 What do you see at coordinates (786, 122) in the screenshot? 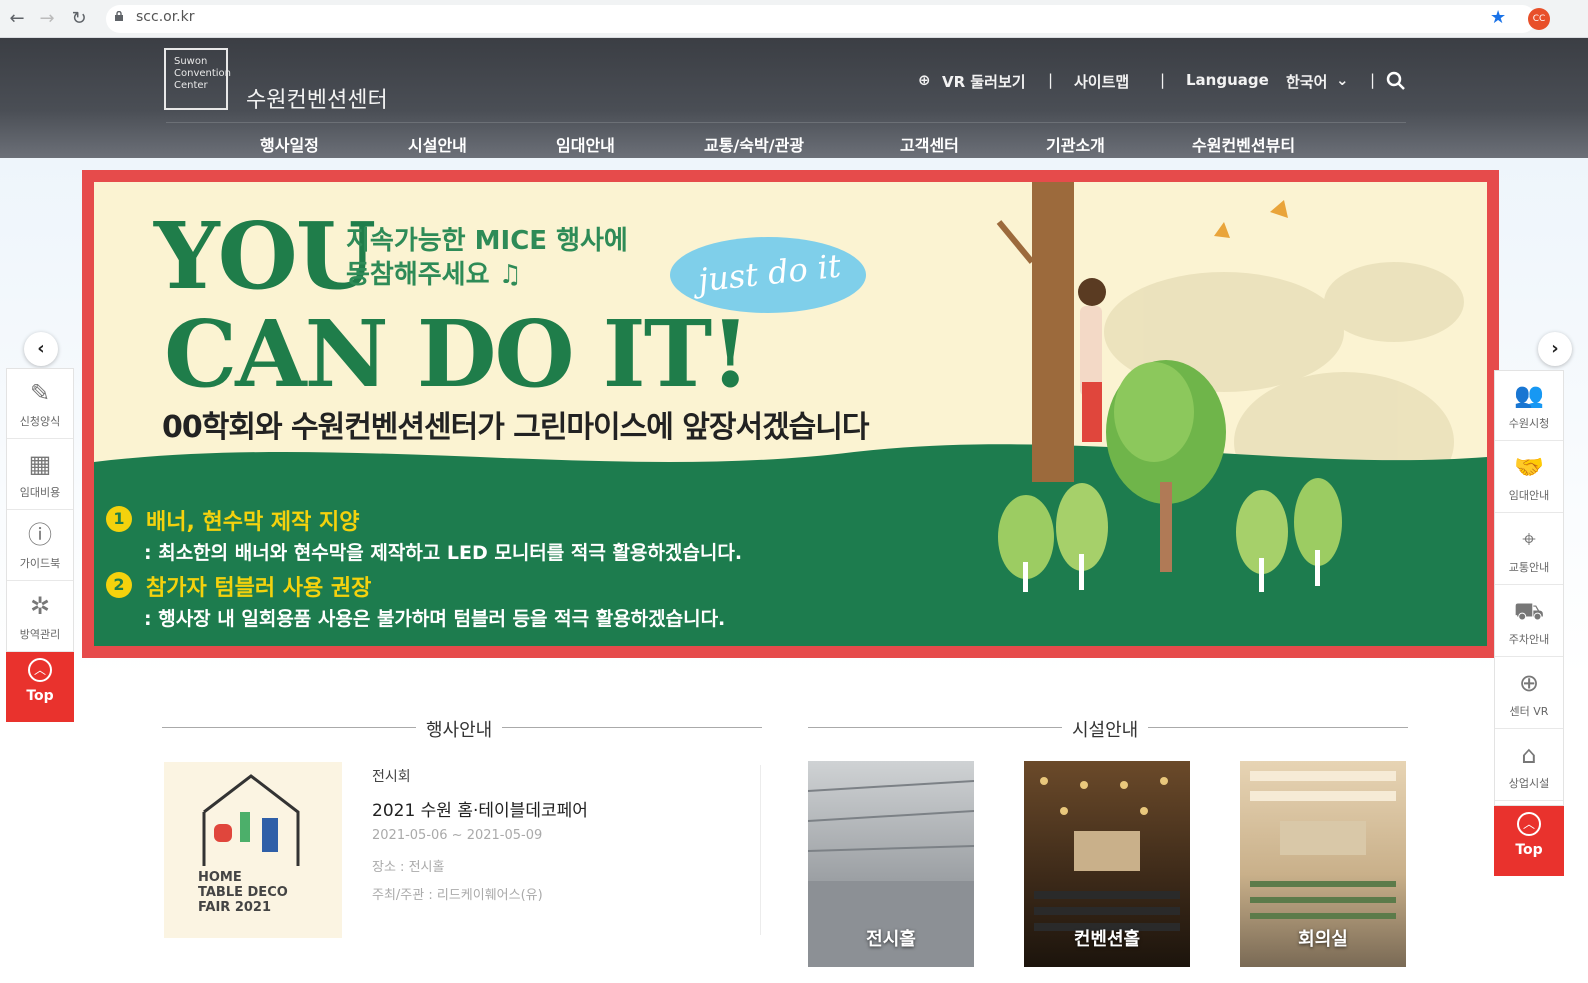
I see `nav-divider` at bounding box center [786, 122].